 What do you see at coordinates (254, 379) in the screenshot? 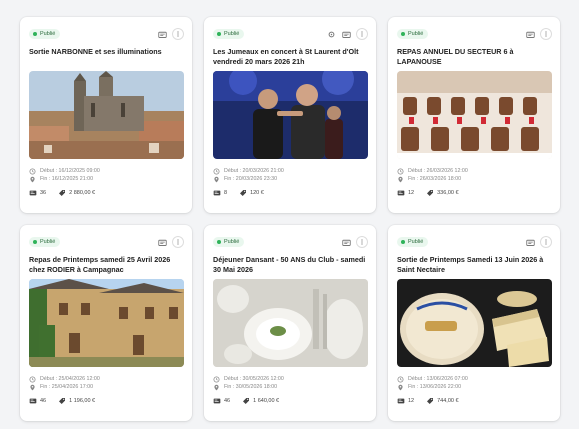
I see `start-date-text: Début : 30/05/2026 12:00` at bounding box center [254, 379].